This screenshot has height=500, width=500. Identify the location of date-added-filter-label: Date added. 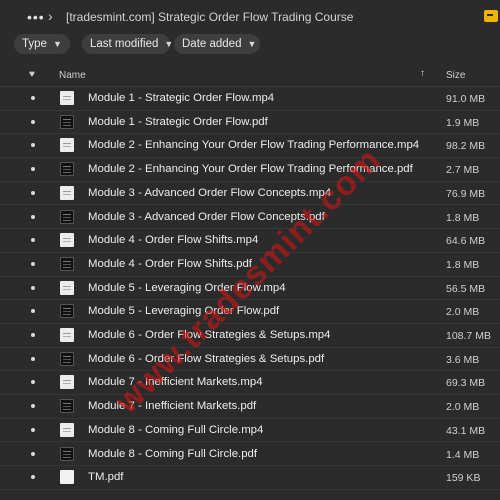
(212, 44).